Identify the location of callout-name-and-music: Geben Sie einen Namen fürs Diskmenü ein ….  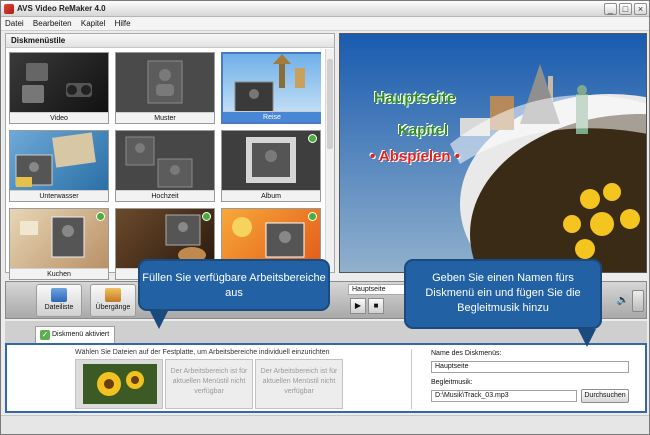
(503, 303).